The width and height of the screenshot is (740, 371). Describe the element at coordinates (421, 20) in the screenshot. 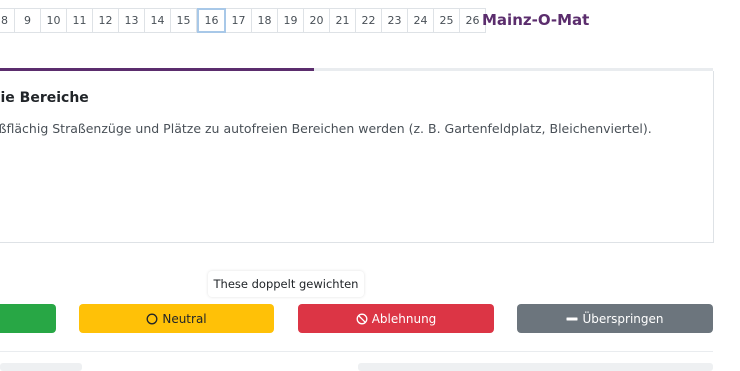

I see `page-link-24: 24` at that location.